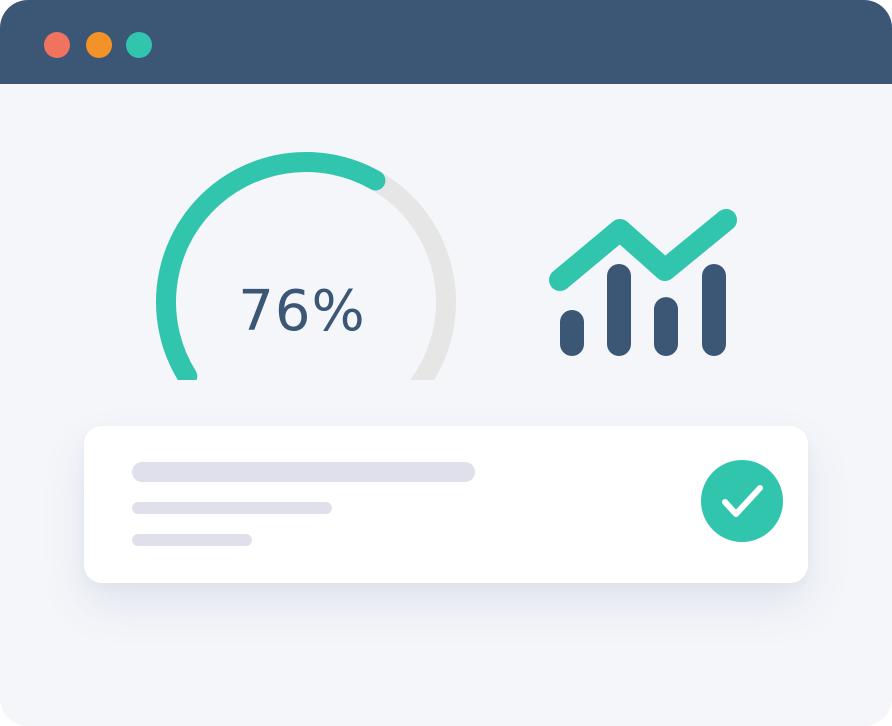  What do you see at coordinates (139, 45) in the screenshot?
I see `maximize-button` at bounding box center [139, 45].